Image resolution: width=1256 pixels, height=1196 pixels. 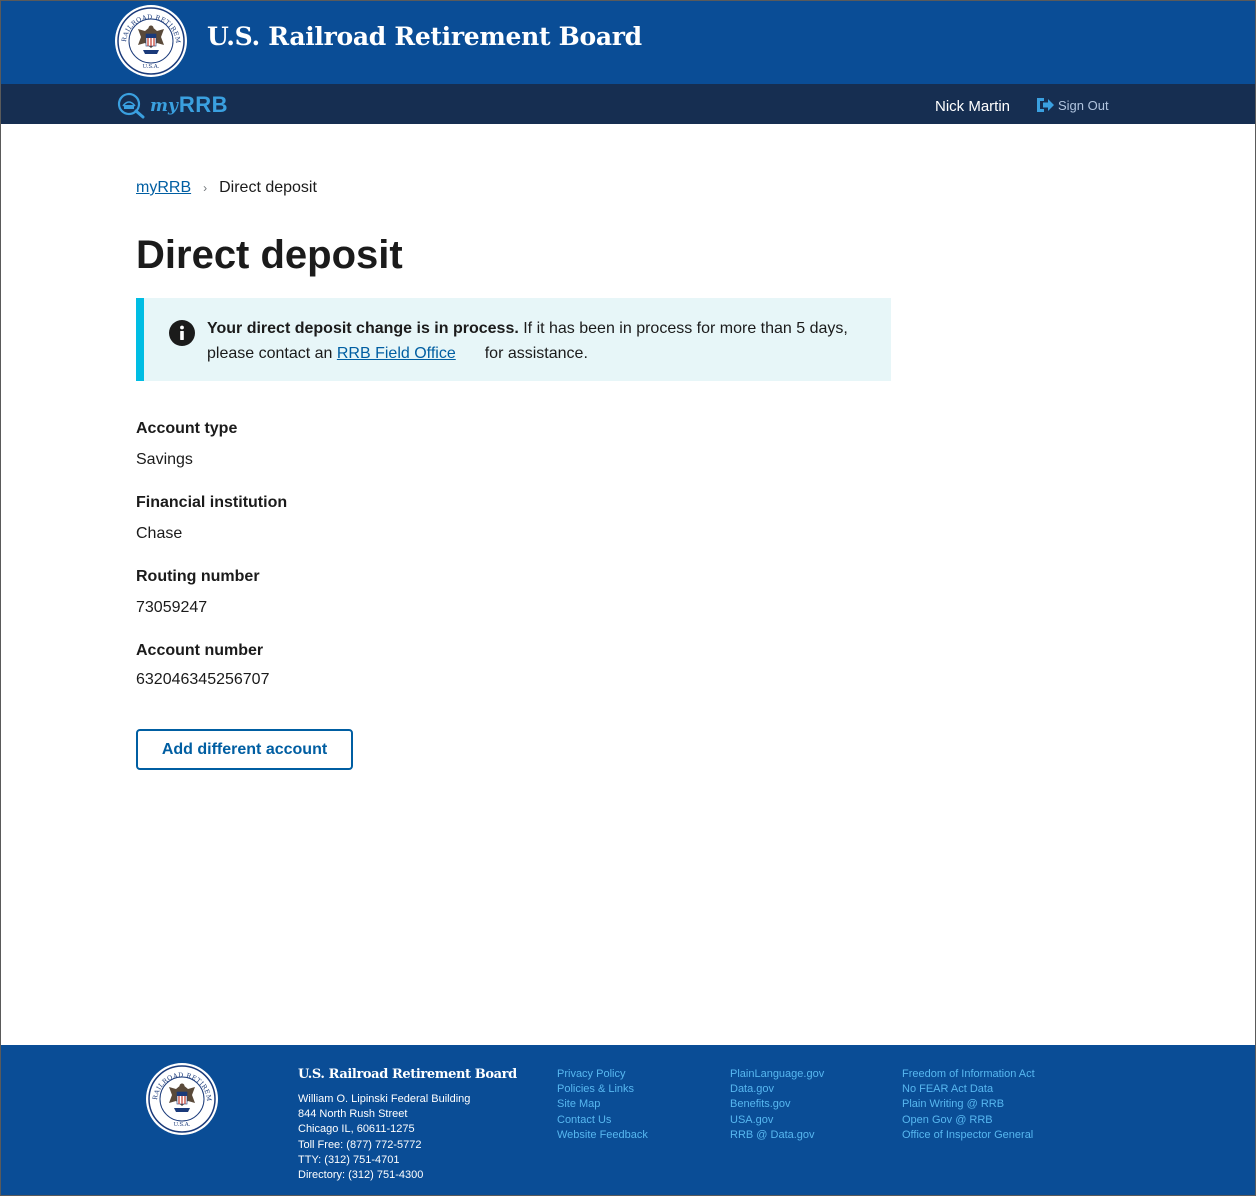 What do you see at coordinates (131, 105) in the screenshot?
I see `myrrb-logo-icon` at bounding box center [131, 105].